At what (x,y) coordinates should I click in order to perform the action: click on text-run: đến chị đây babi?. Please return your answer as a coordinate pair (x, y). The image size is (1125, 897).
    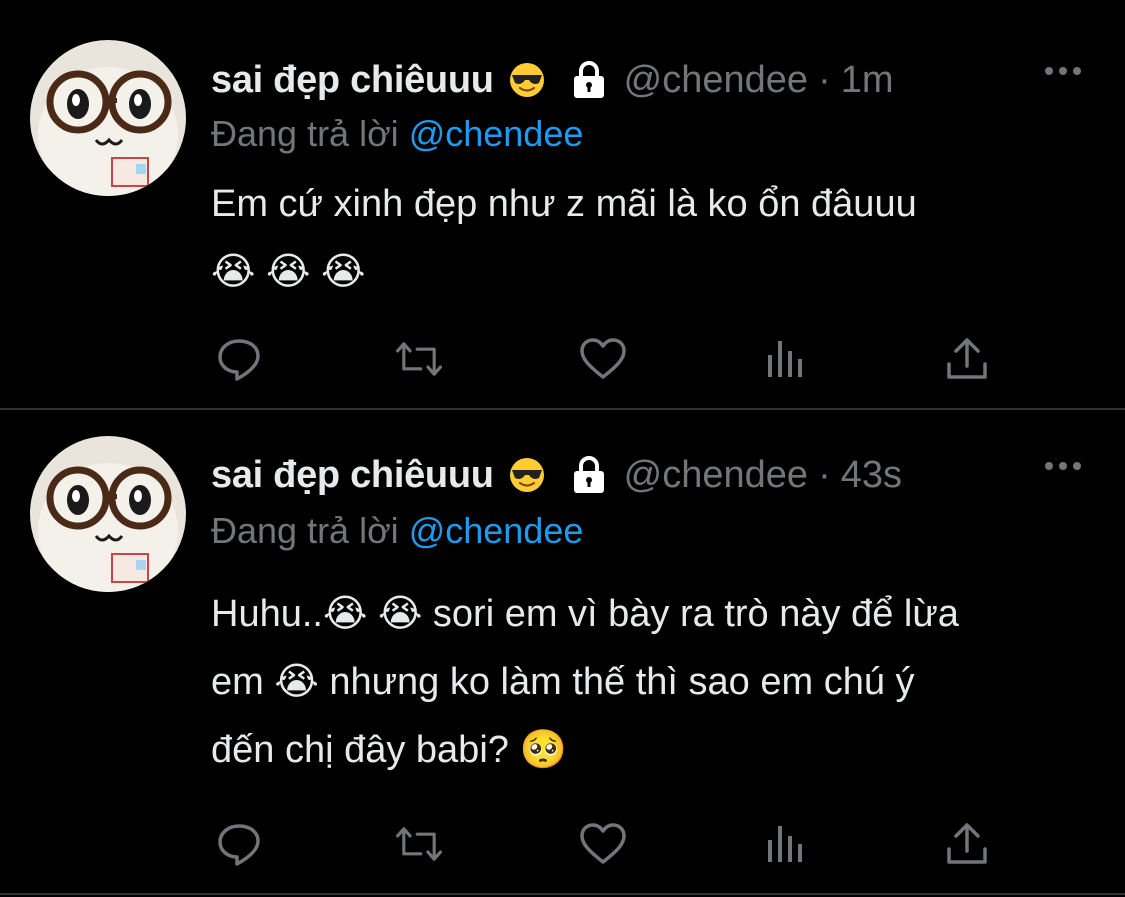
    Looking at the image, I should click on (360, 750).